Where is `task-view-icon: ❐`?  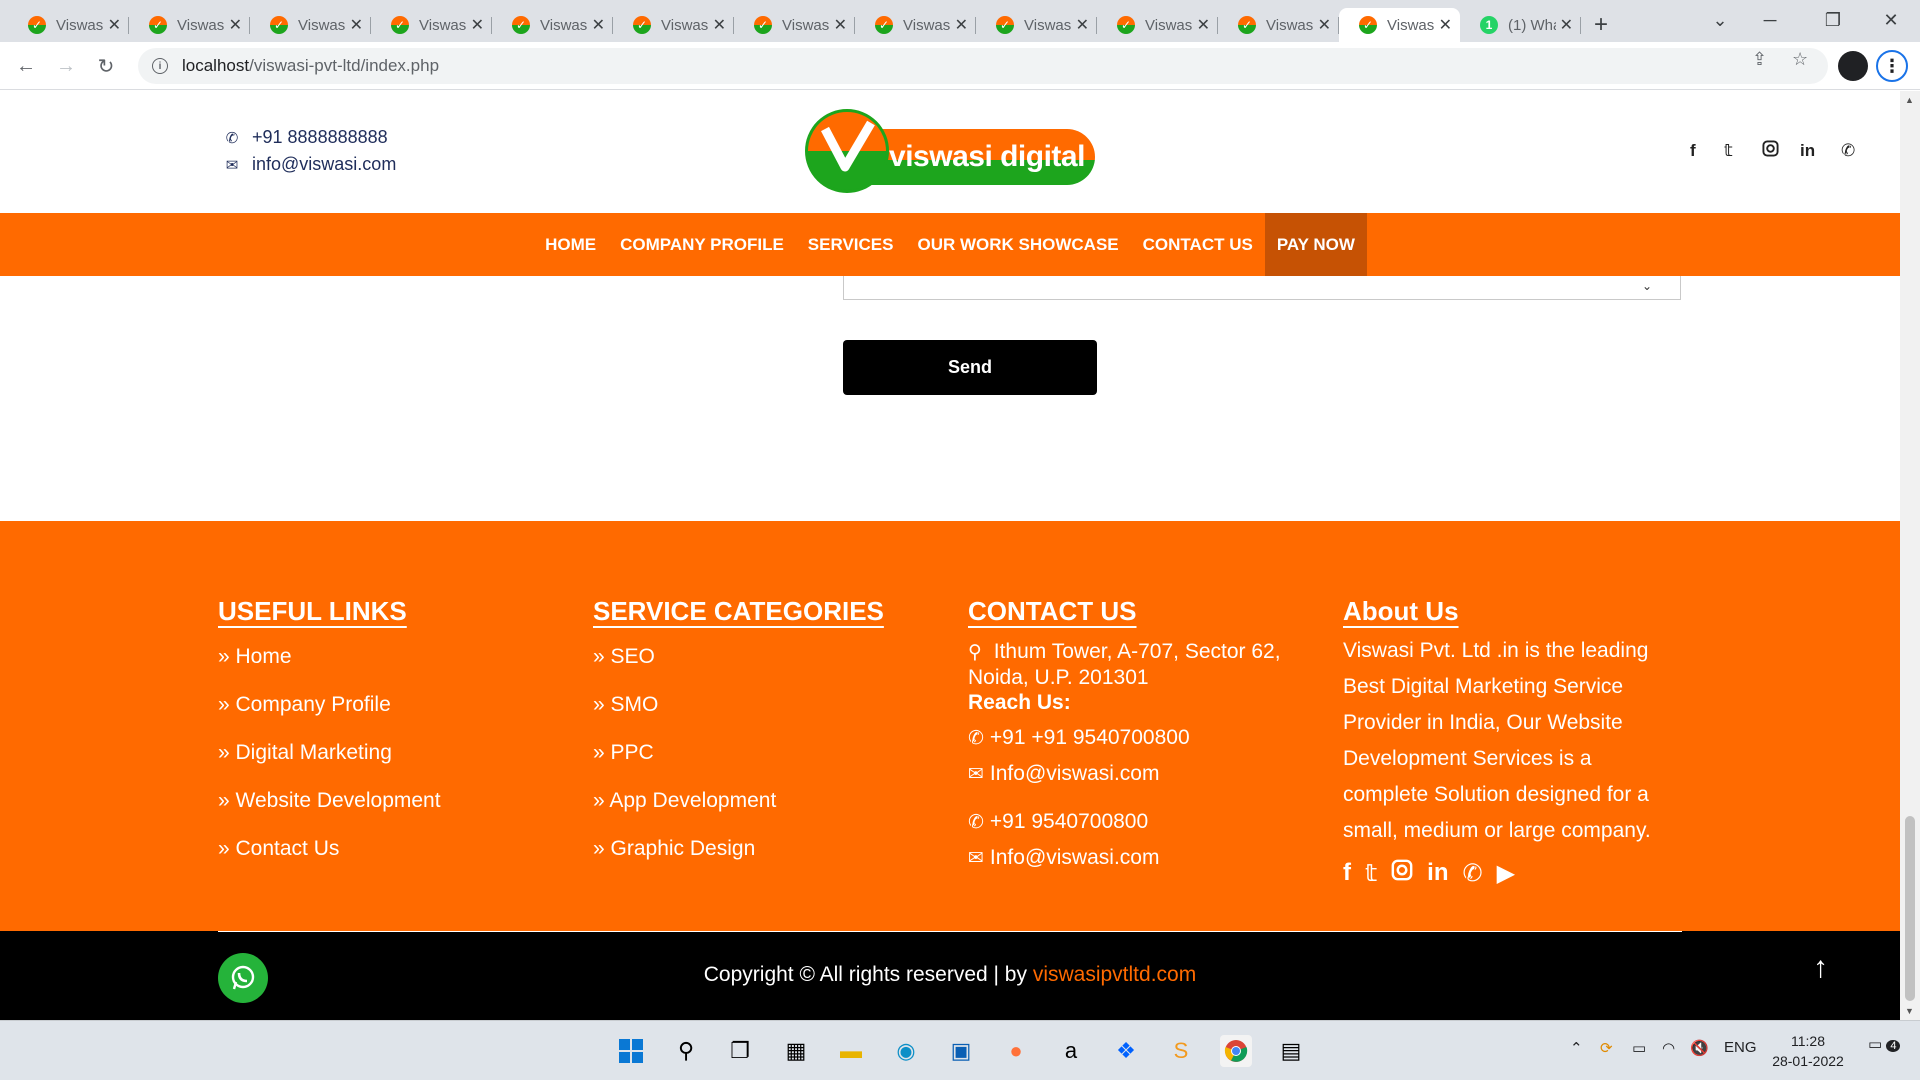
task-view-icon: ❐ is located at coordinates (740, 1051).